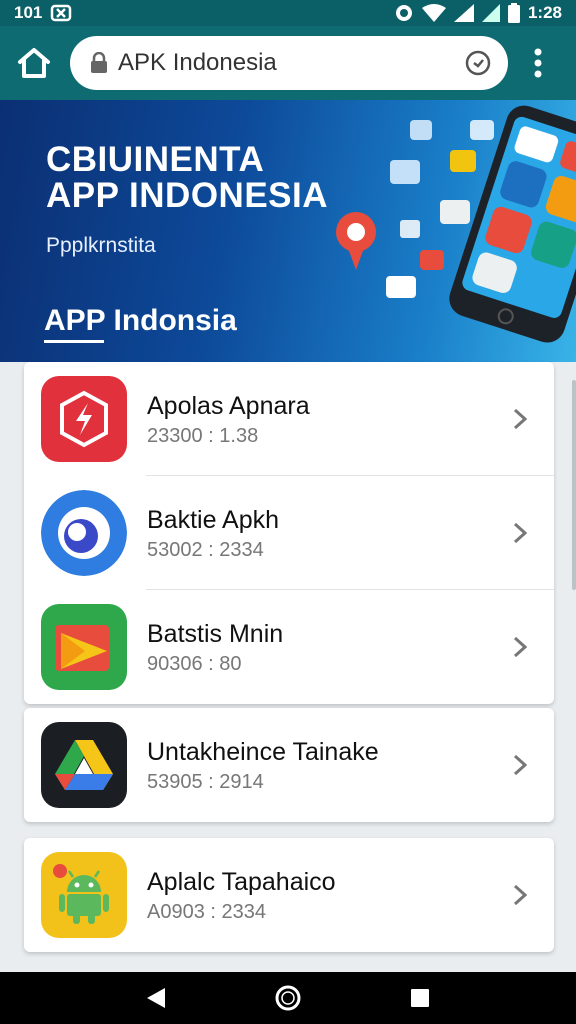 The width and height of the screenshot is (576, 1024). Describe the element at coordinates (84, 419) in the screenshot. I see `red-app-icon` at that location.